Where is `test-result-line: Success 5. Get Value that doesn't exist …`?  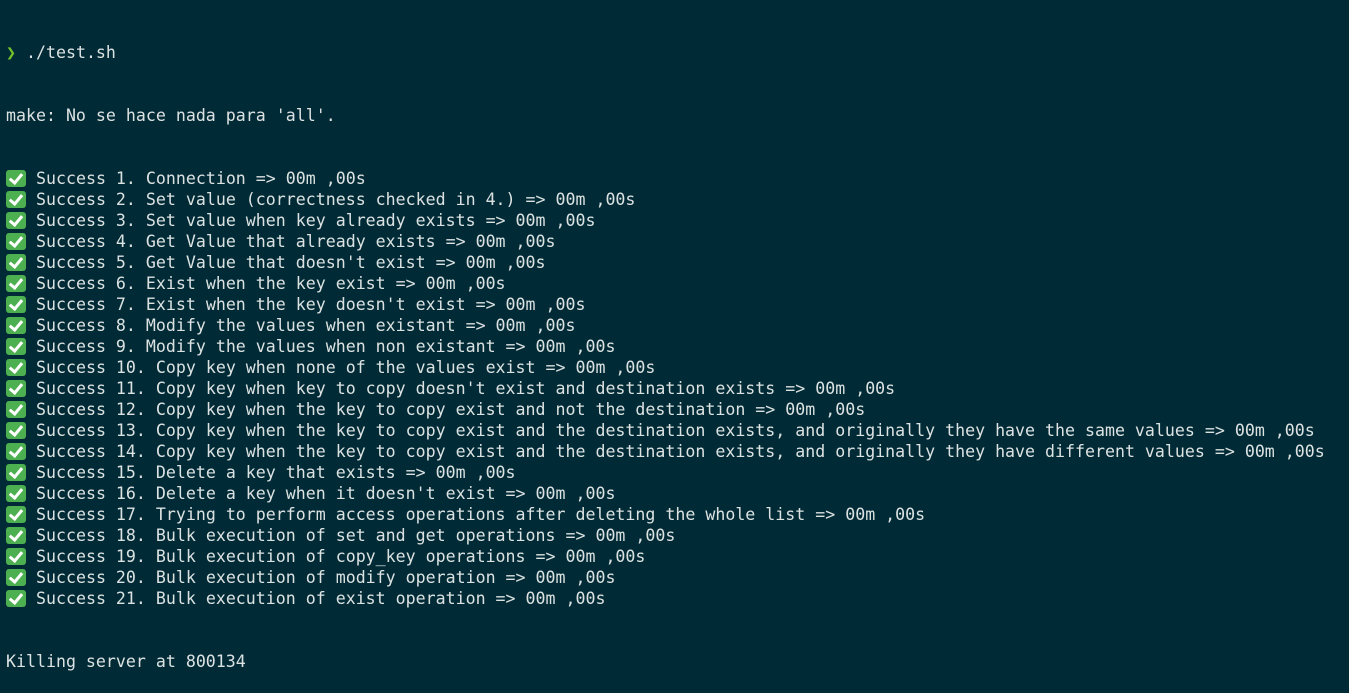 test-result-line: Success 5. Get Value that doesn't exist … is located at coordinates (677, 262).